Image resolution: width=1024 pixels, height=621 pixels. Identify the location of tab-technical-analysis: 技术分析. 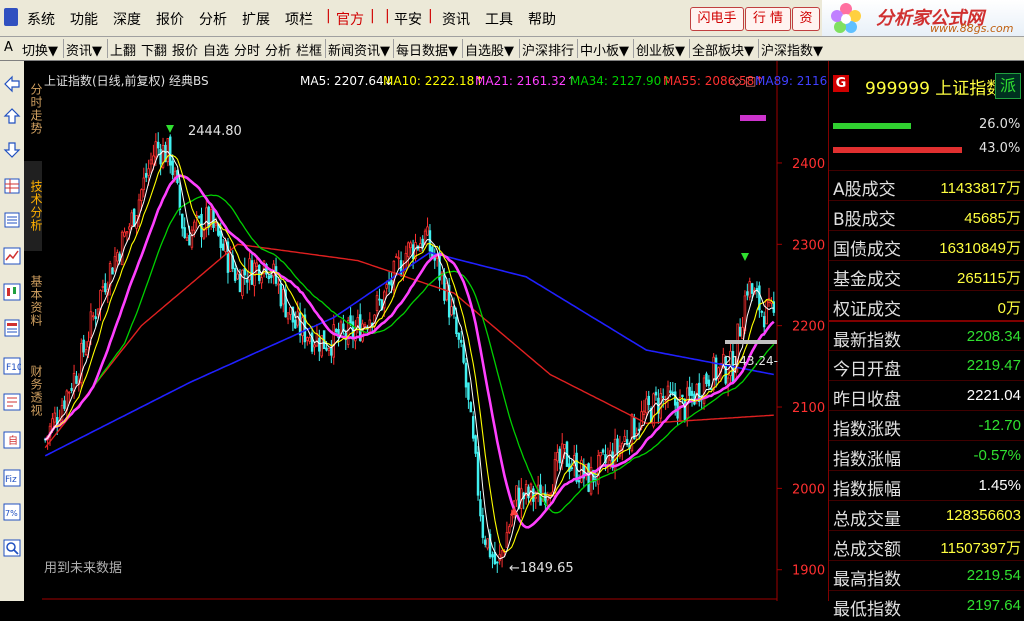
(33, 206).